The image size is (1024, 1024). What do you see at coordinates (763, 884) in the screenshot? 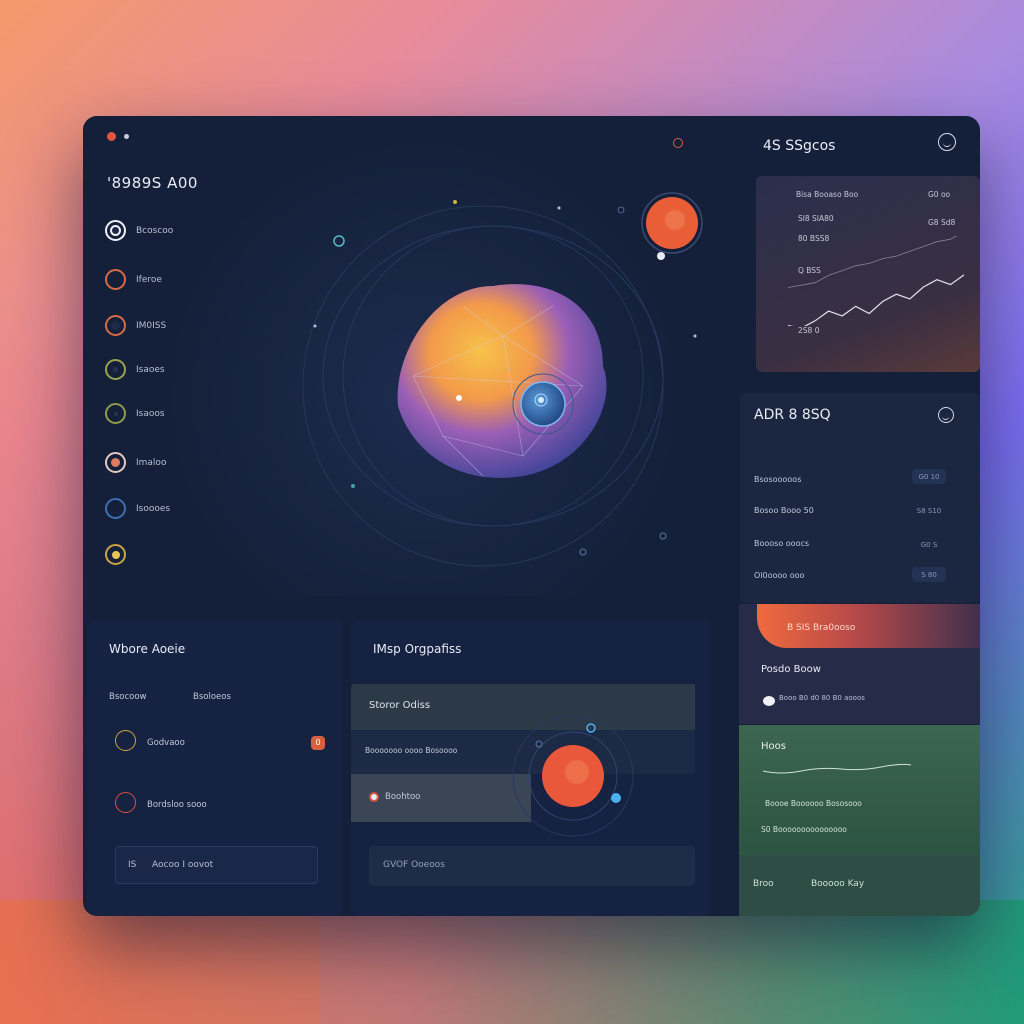
I see `footer-left: Broo` at bounding box center [763, 884].